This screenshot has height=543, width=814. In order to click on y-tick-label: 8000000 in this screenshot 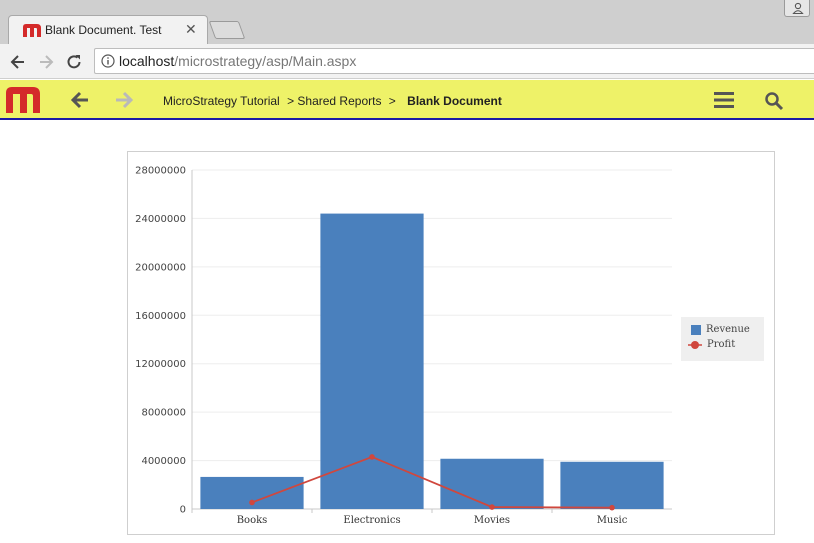, I will do `click(163, 413)`.